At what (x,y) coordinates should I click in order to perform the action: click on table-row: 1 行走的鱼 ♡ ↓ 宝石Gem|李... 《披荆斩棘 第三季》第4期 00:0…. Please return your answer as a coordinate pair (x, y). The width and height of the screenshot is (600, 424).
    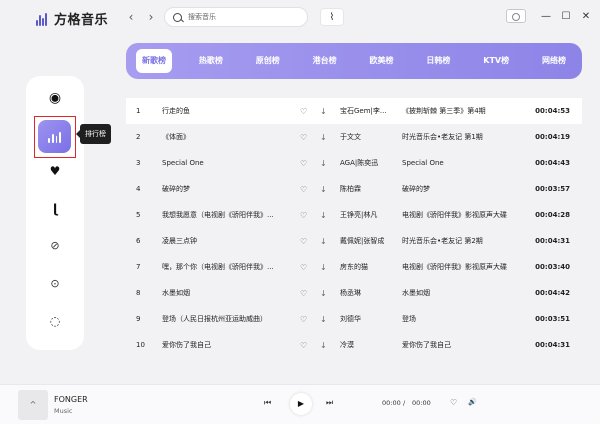
    Looking at the image, I should click on (354, 111).